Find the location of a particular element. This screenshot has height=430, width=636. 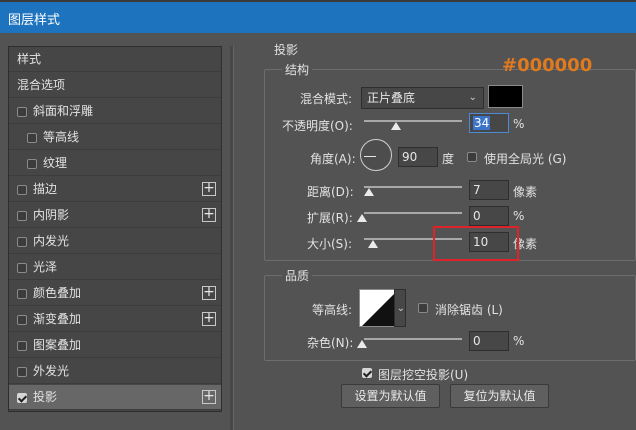

noise-input: 0 is located at coordinates (489, 341).